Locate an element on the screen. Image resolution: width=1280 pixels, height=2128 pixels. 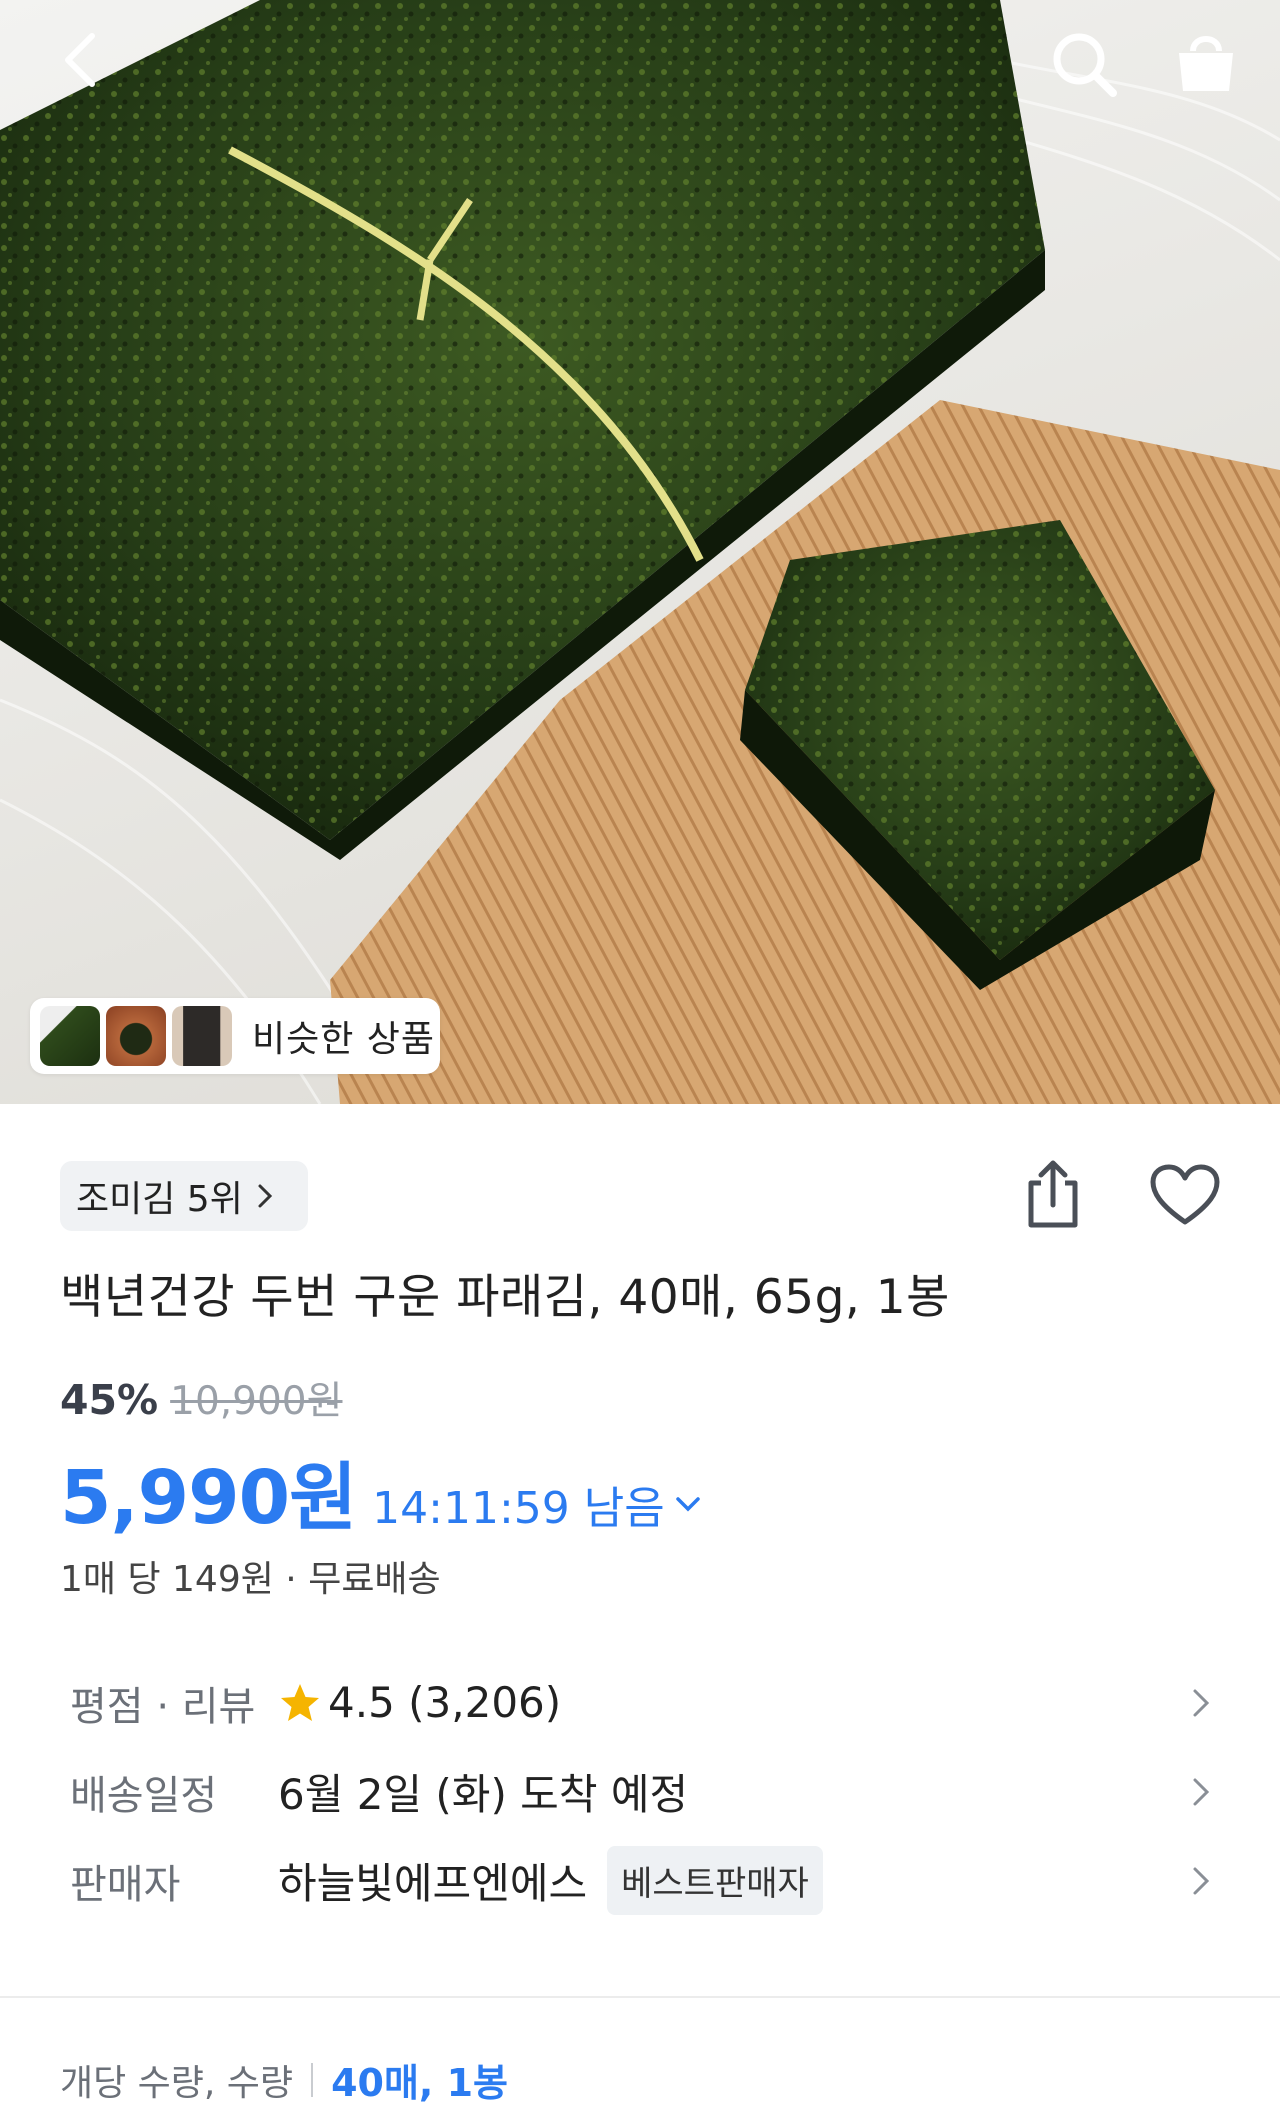
cart-button is located at coordinates (1206, 64).